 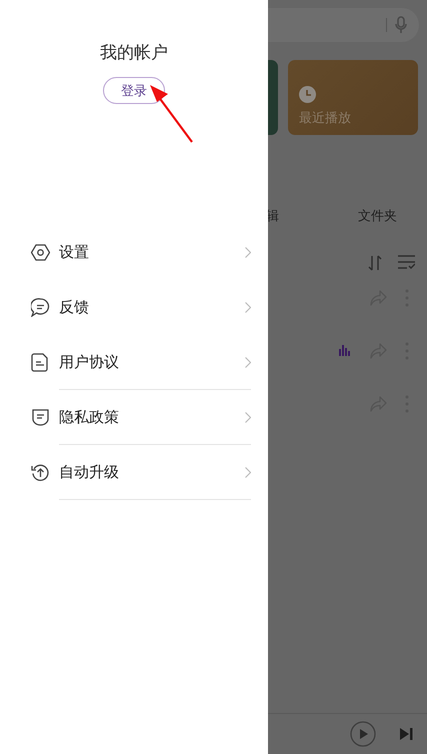 I want to click on menu-item: 用户协议, so click(x=134, y=362).